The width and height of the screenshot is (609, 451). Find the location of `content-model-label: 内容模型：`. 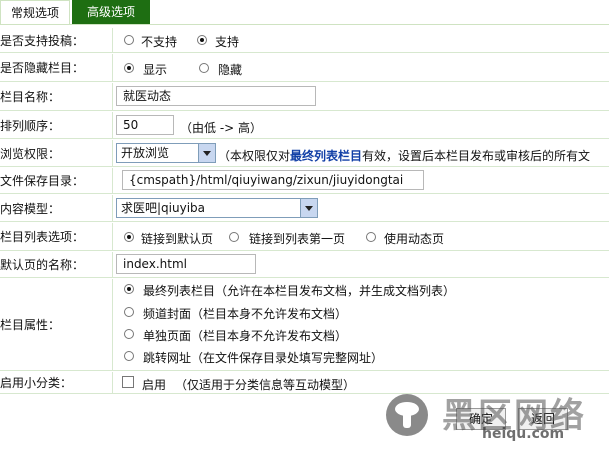

content-model-label: 内容模型： is located at coordinates (30, 208).